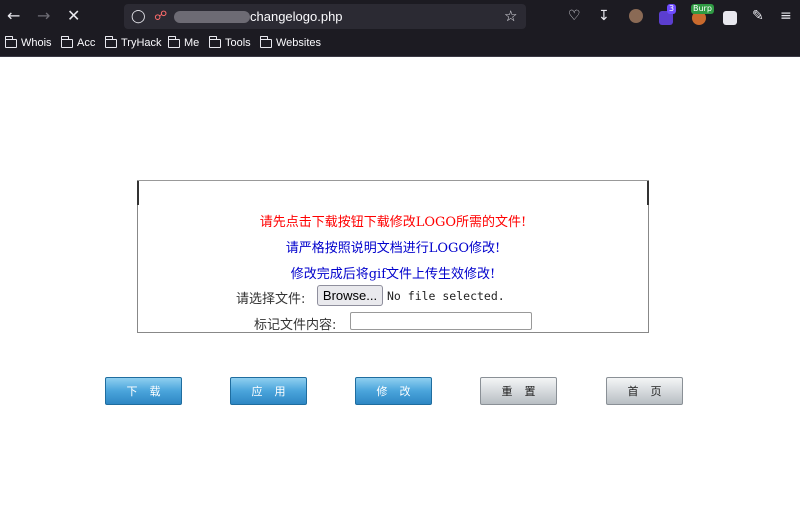  I want to click on bookmark-label: Me, so click(192, 43).